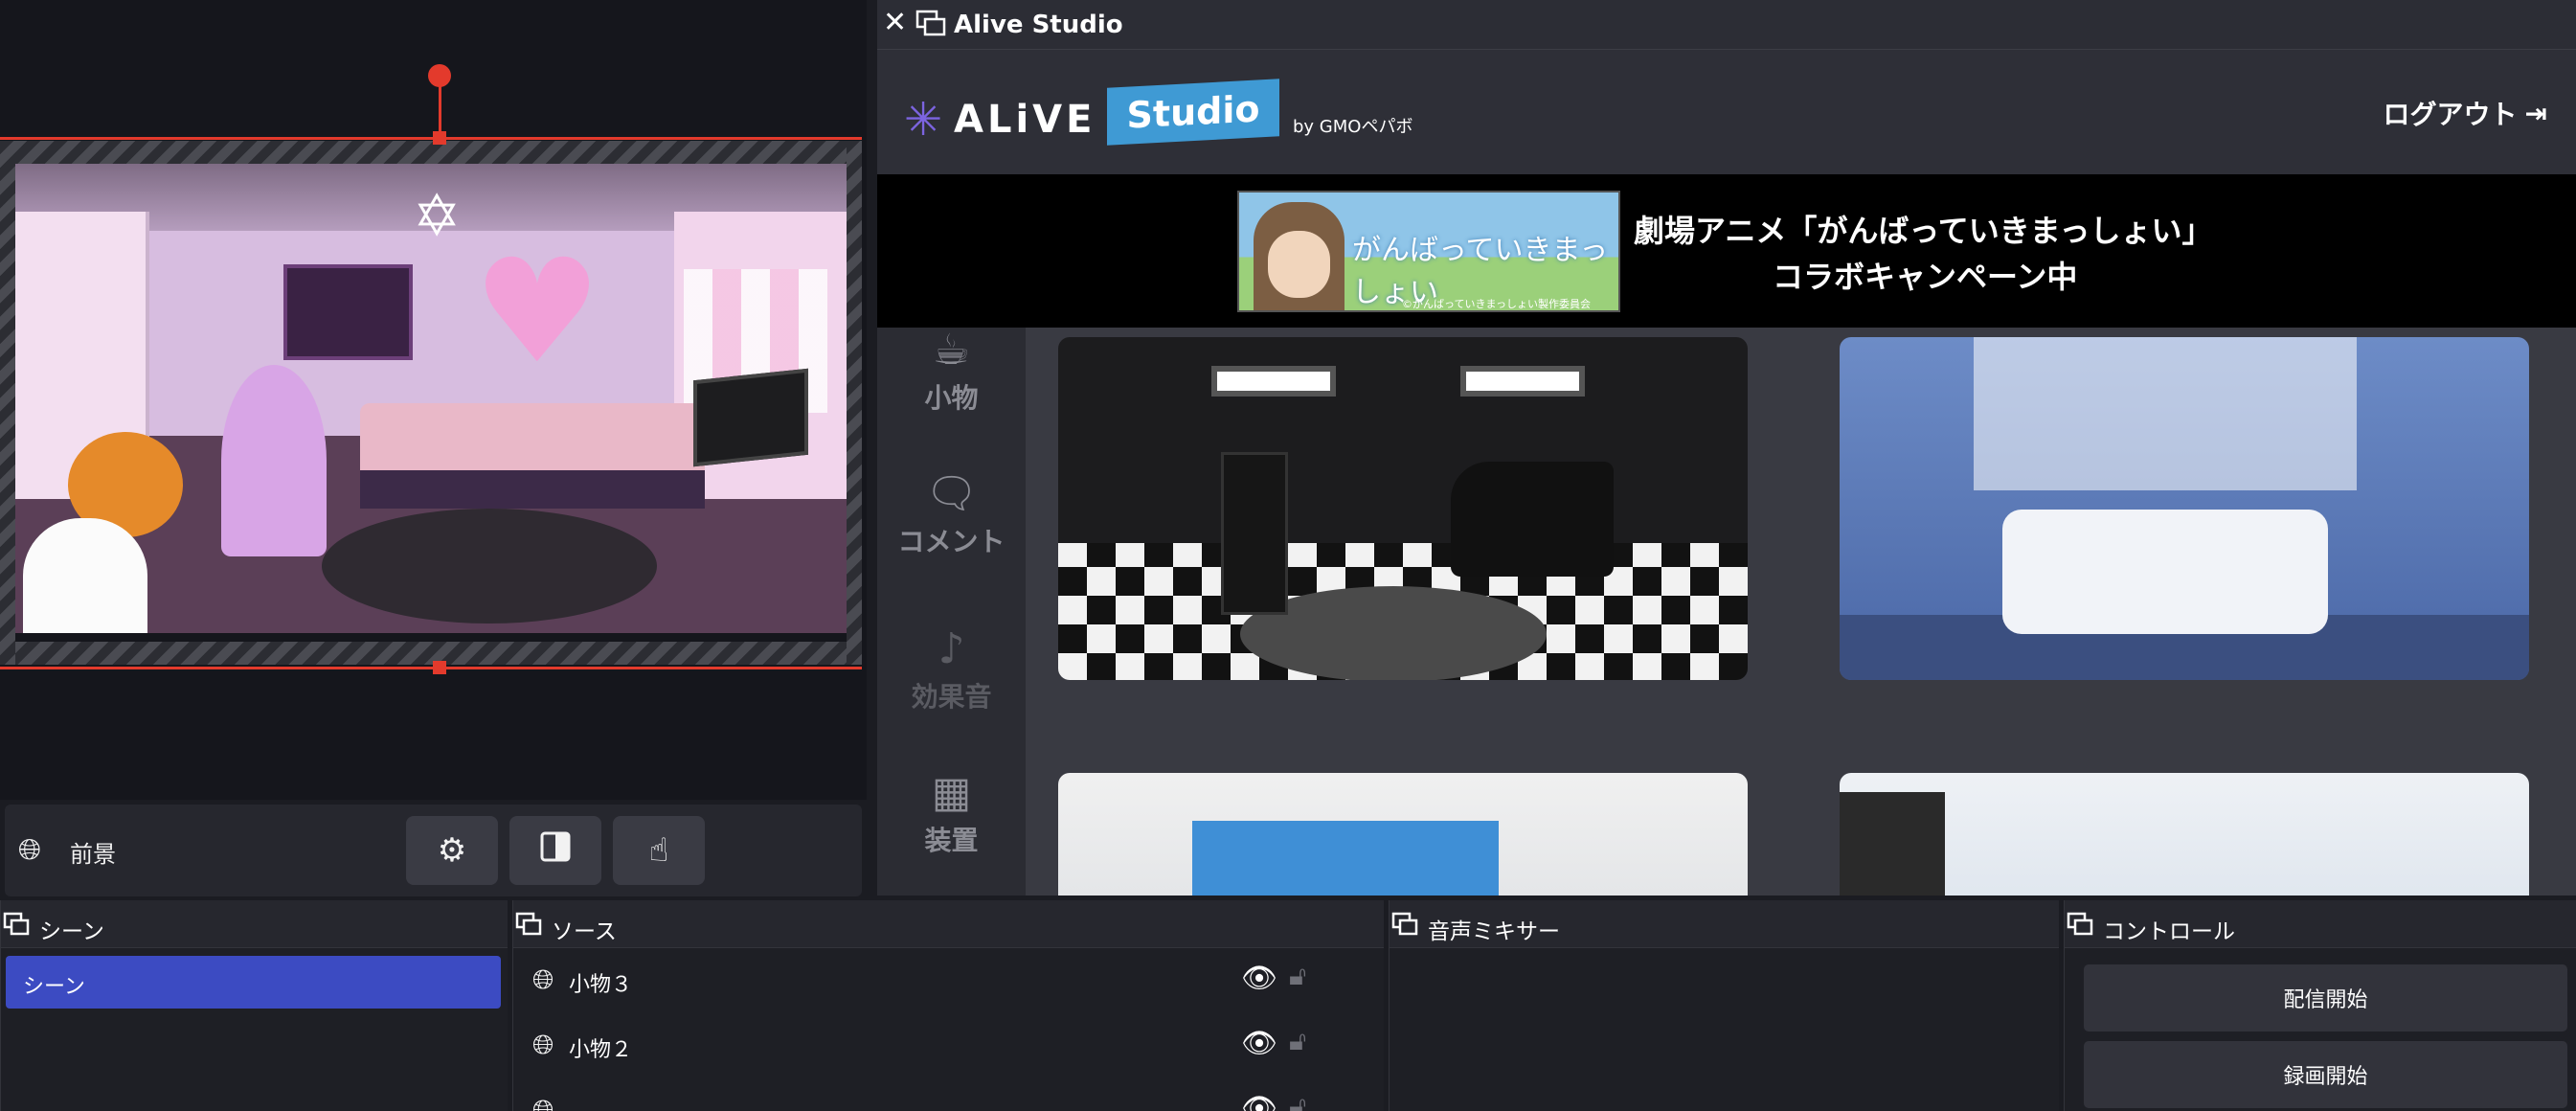 Image resolution: width=2576 pixels, height=1111 pixels. What do you see at coordinates (437, 217) in the screenshot?
I see `star-lamp: ✡` at bounding box center [437, 217].